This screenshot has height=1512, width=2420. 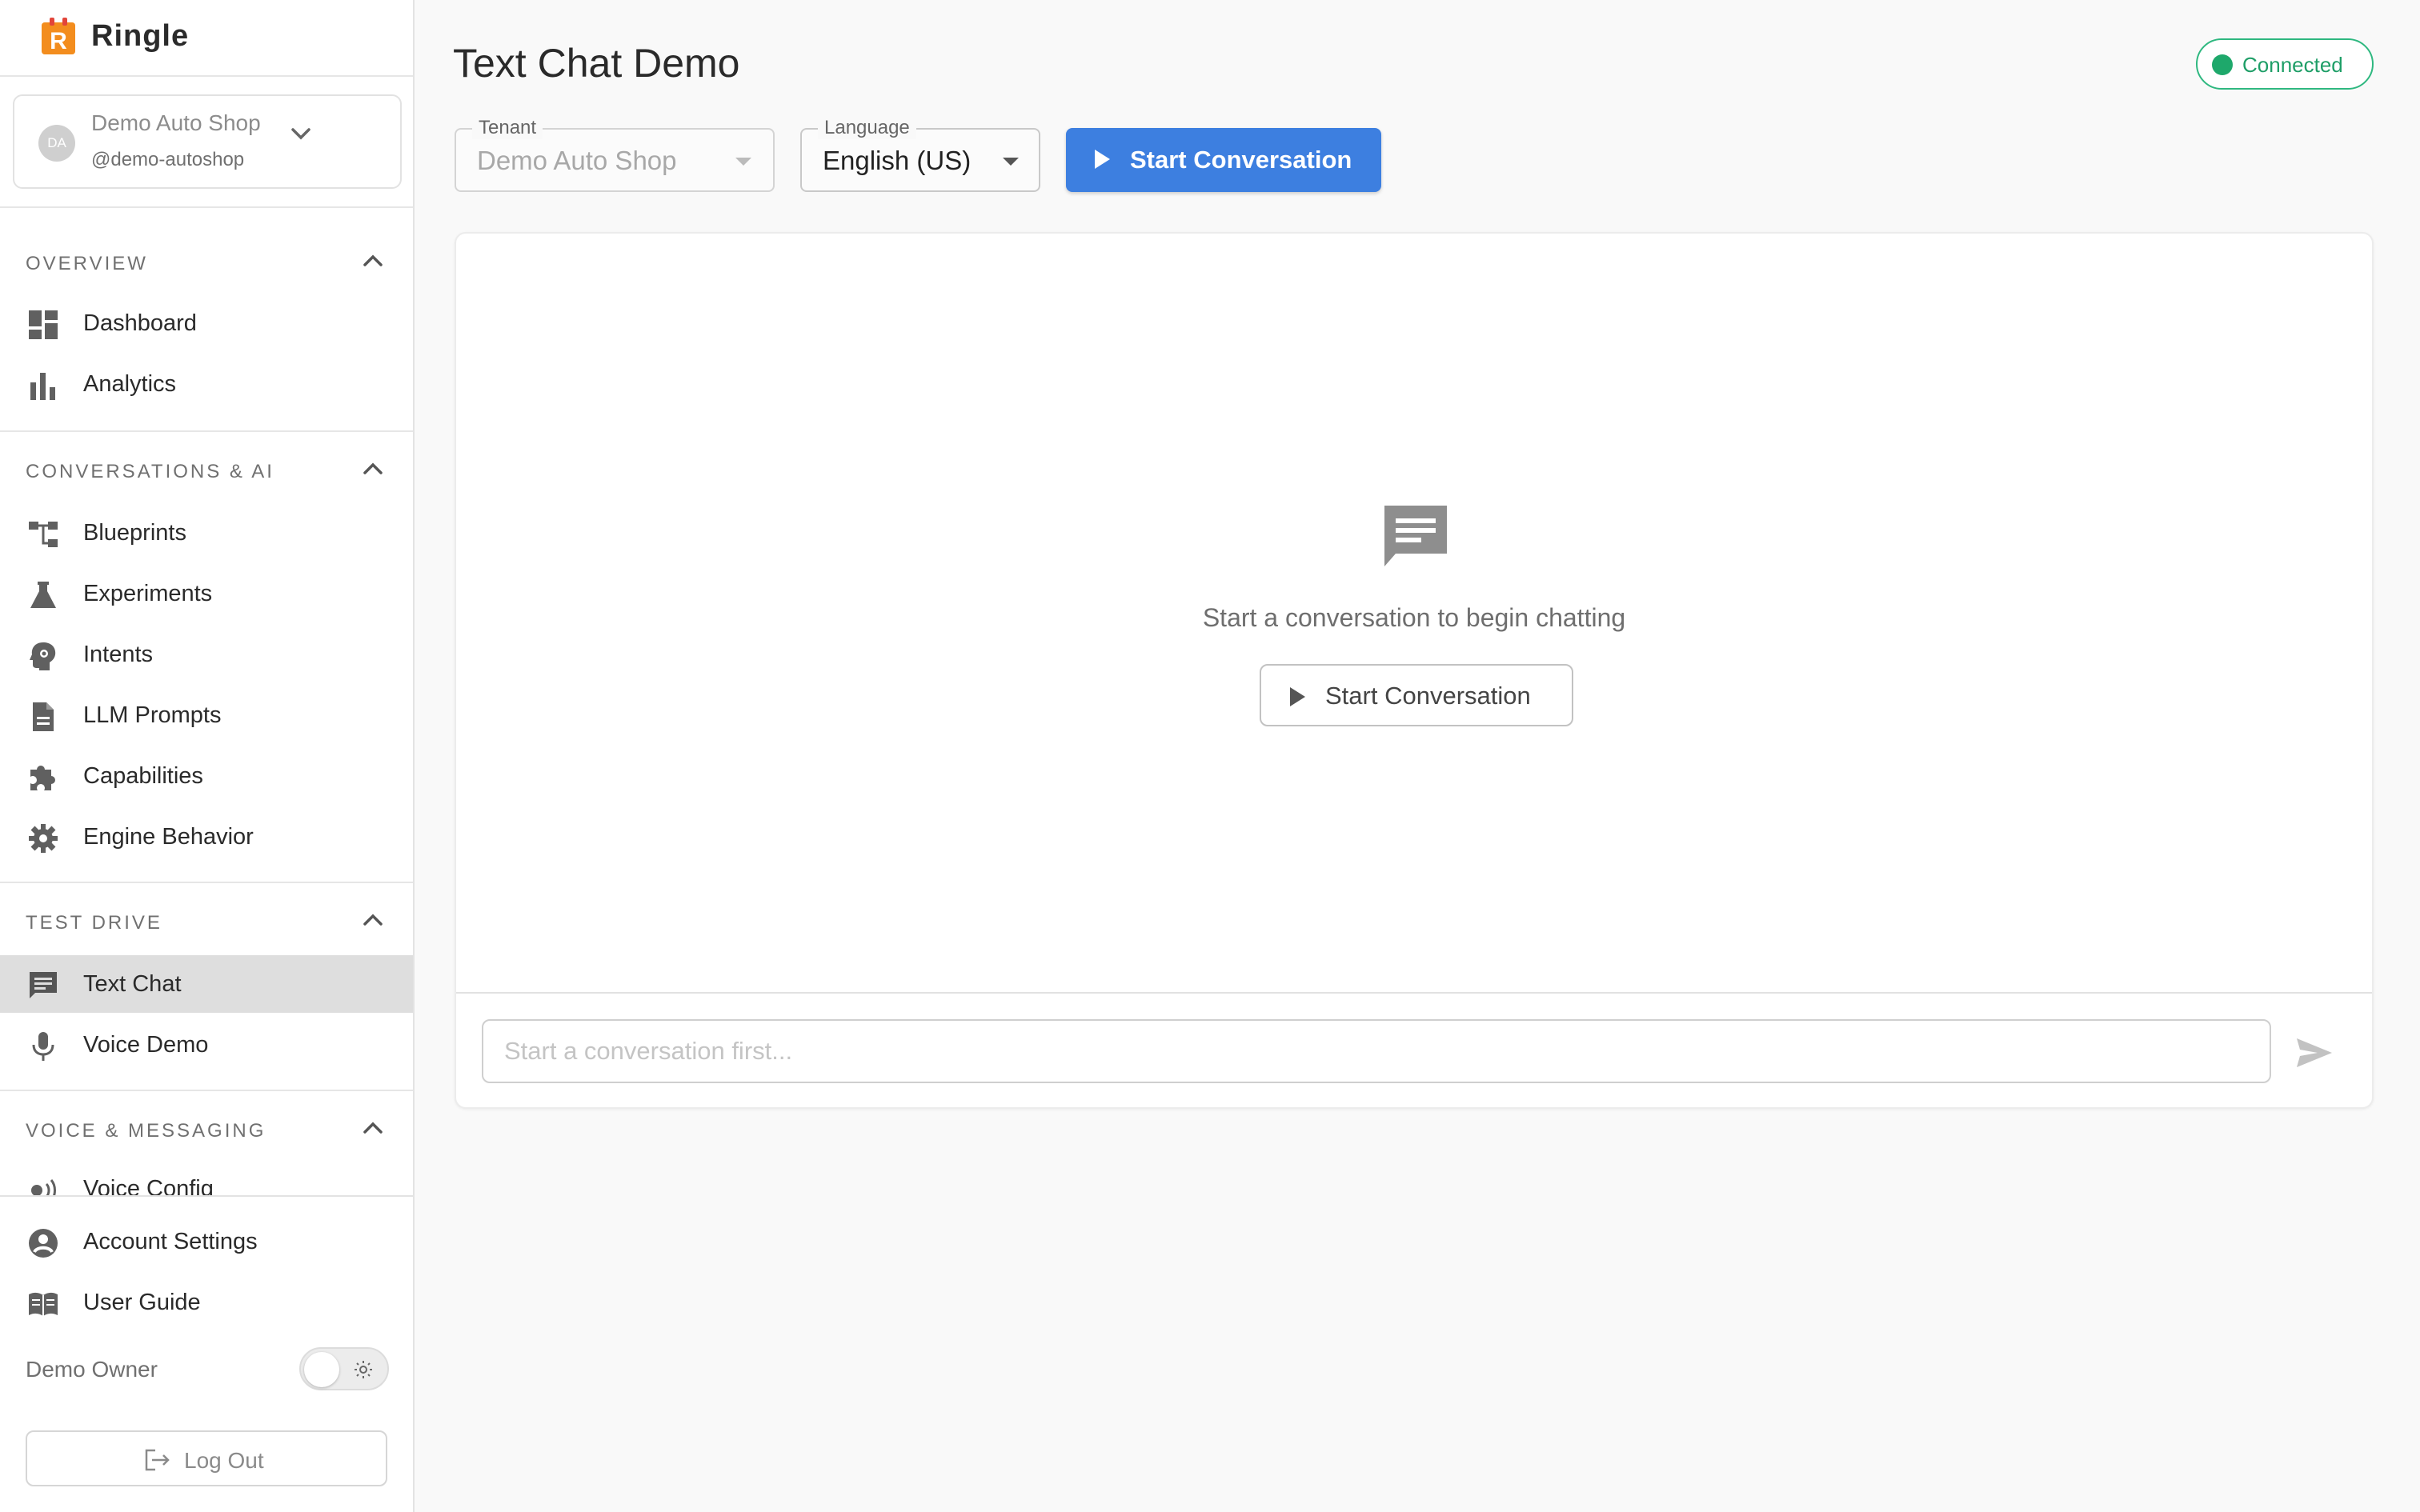 What do you see at coordinates (206, 776) in the screenshot?
I see `sidebar-item-capabilities: Capabilities` at bounding box center [206, 776].